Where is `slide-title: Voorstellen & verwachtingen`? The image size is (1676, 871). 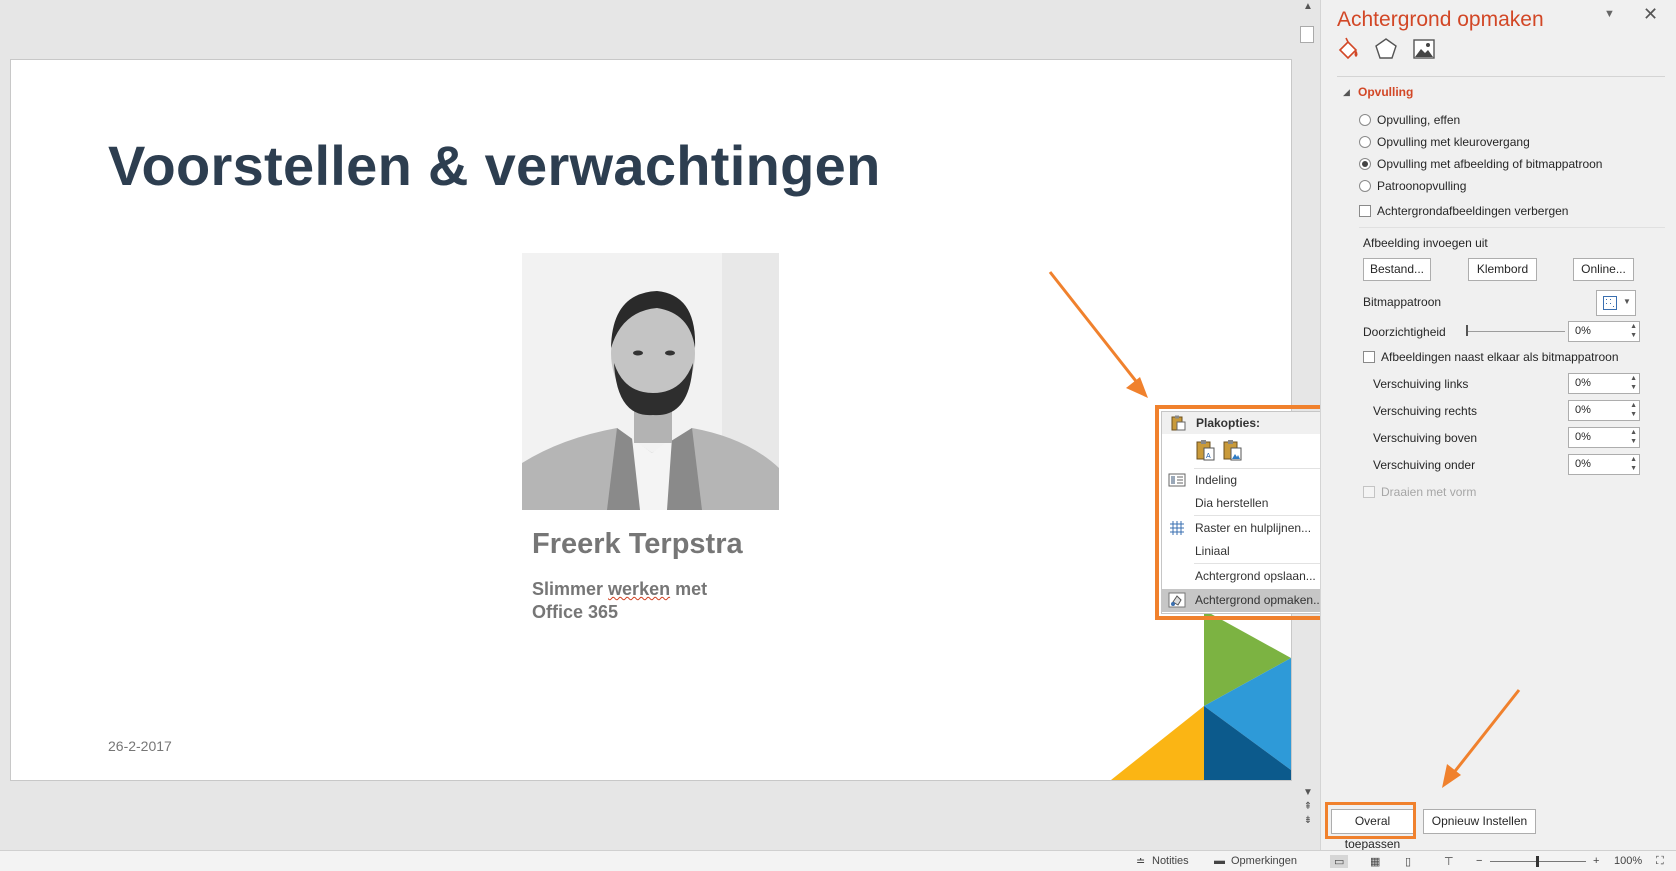 slide-title: Voorstellen & verwachtingen is located at coordinates (494, 165).